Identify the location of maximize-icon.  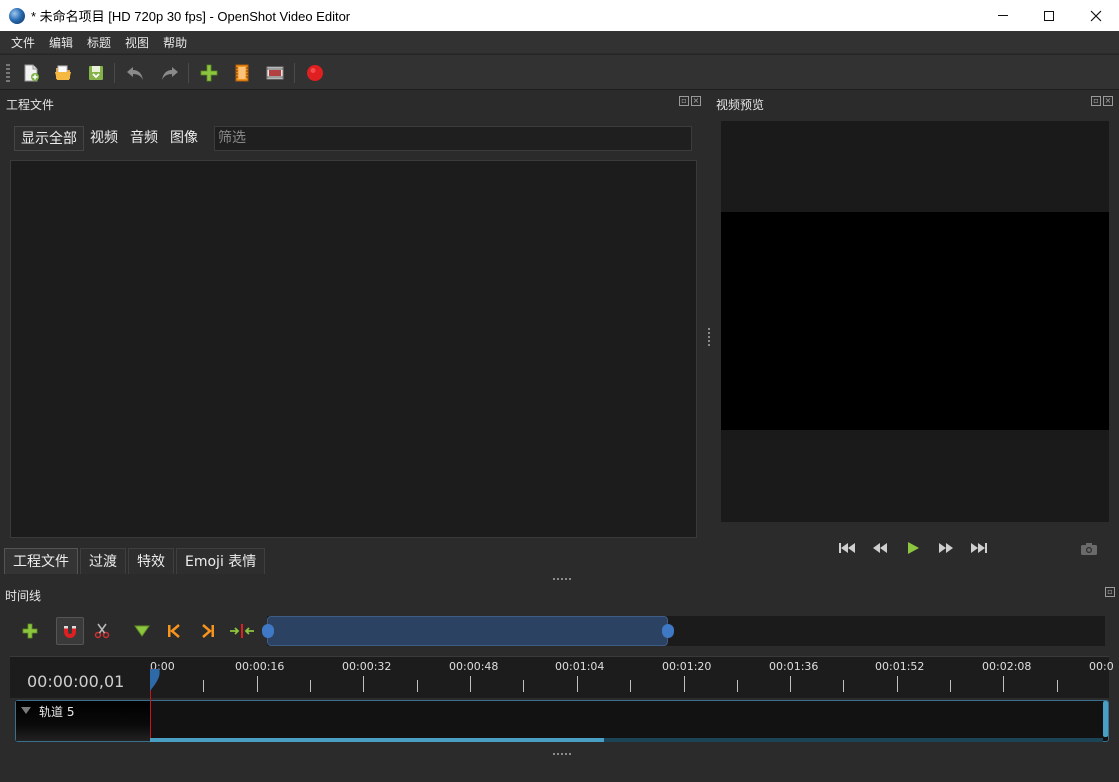
(1049, 15).